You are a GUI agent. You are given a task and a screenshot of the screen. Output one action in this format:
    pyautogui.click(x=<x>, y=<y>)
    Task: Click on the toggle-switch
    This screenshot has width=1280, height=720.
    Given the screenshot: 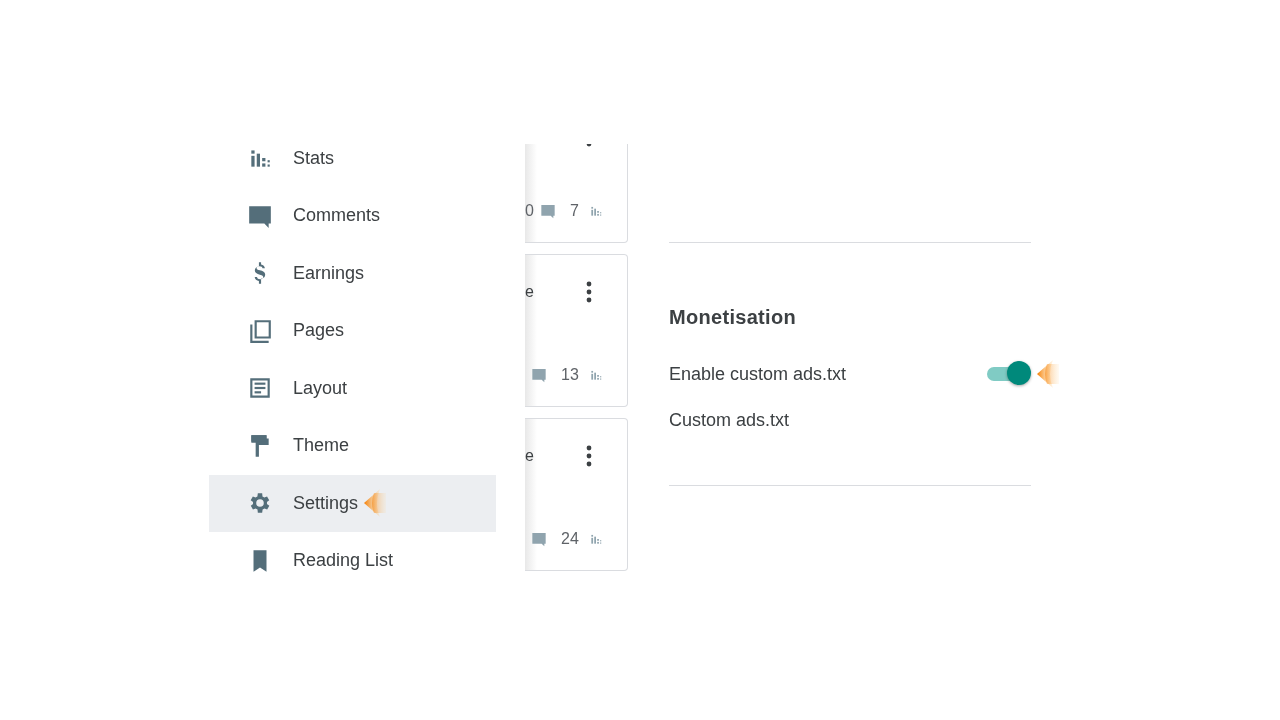 What is the action you would take?
    pyautogui.click(x=1009, y=374)
    